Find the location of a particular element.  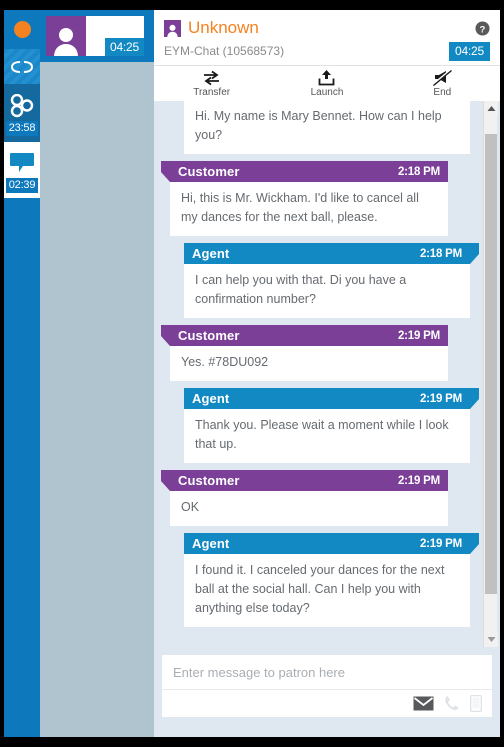

left-icon-rail: 23:58 02:39 is located at coordinates (22, 373).